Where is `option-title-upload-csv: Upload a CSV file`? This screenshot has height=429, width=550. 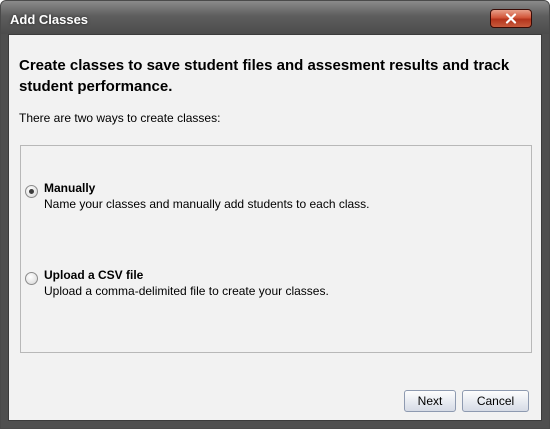 option-title-upload-csv: Upload a CSV file is located at coordinates (94, 275).